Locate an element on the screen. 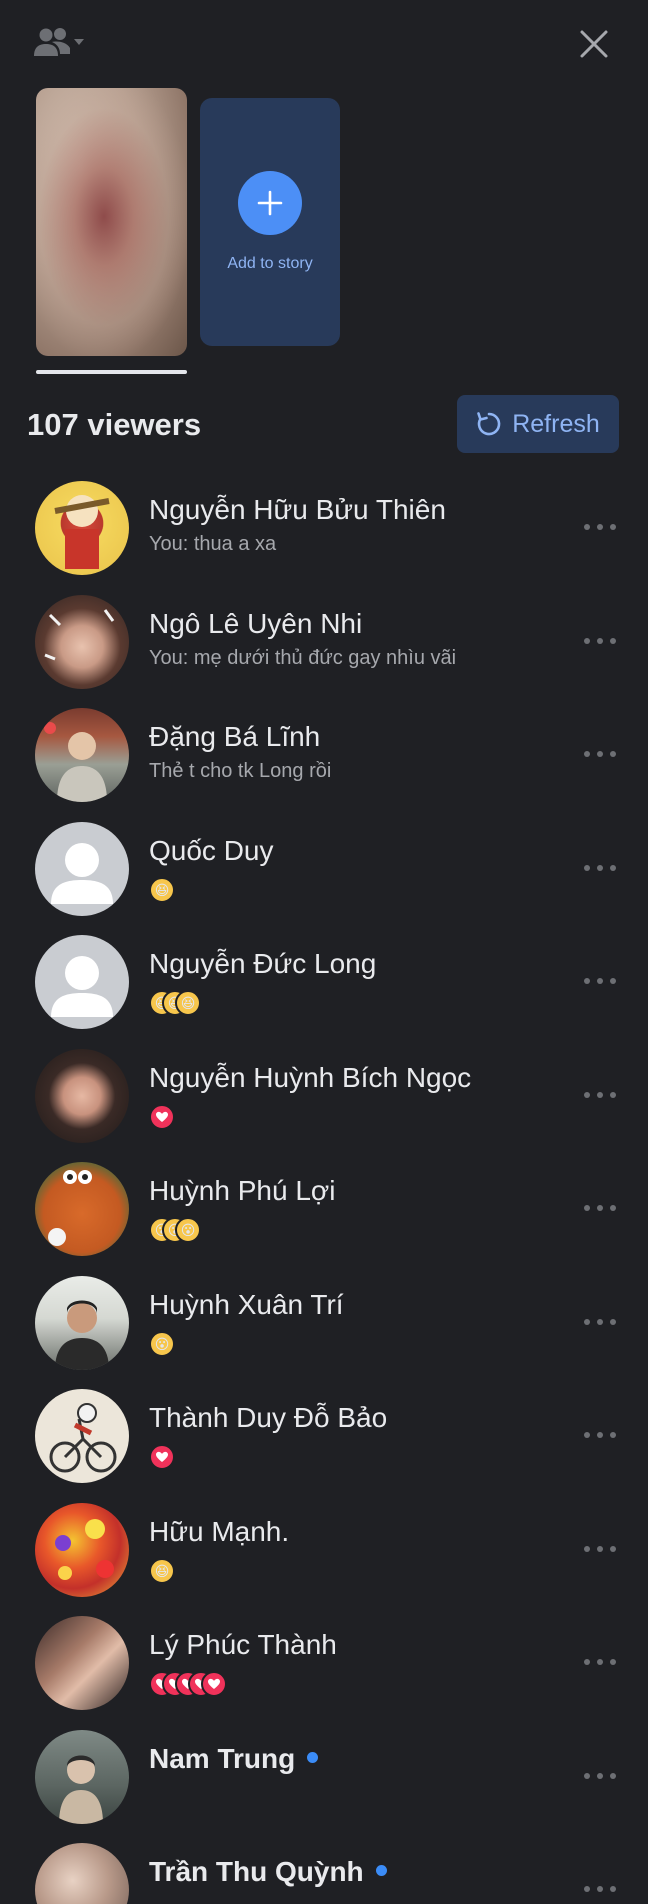  refresh-icon is located at coordinates (489, 424).